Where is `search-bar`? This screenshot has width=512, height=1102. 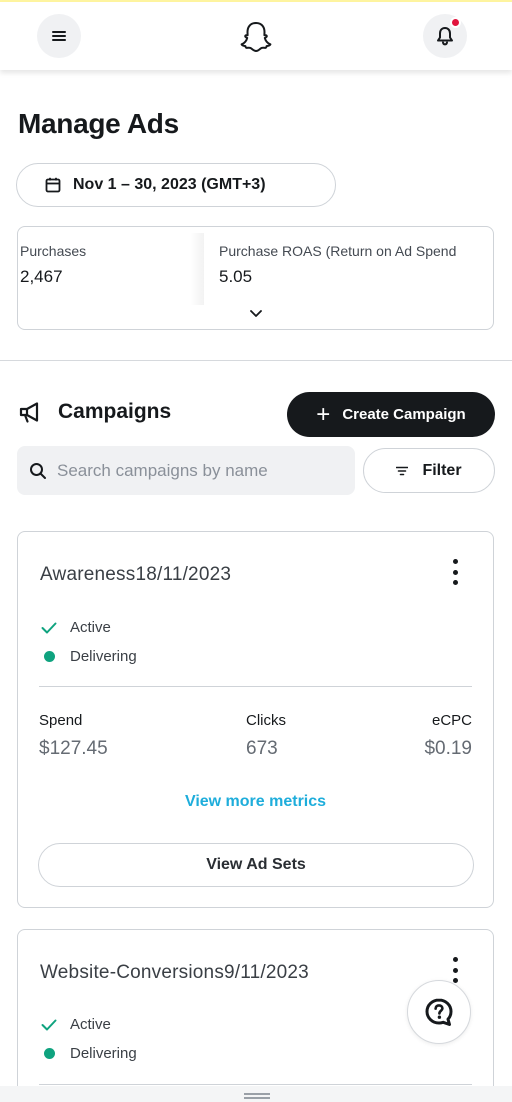
search-bar is located at coordinates (186, 470).